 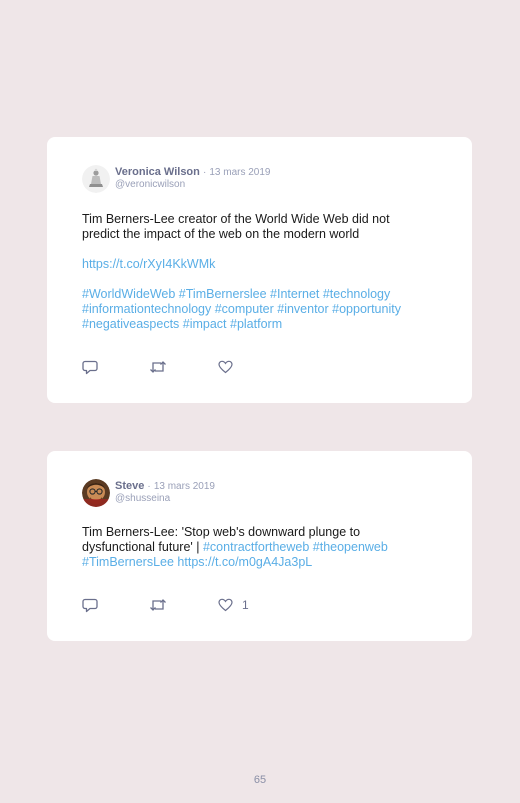 I want to click on hashtag-line: #contractfortheweb #theopenweb, so click(x=295, y=547).